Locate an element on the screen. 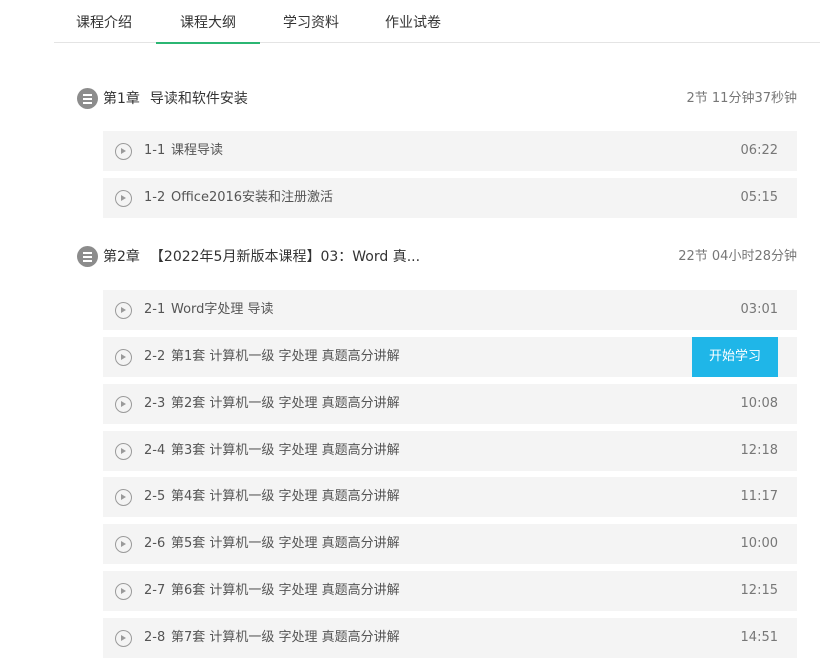 Image resolution: width=824 pixels, height=669 pixels. lesson-title: 第3套 计算机一级 字处理 真题高分讲解 is located at coordinates (285, 450).